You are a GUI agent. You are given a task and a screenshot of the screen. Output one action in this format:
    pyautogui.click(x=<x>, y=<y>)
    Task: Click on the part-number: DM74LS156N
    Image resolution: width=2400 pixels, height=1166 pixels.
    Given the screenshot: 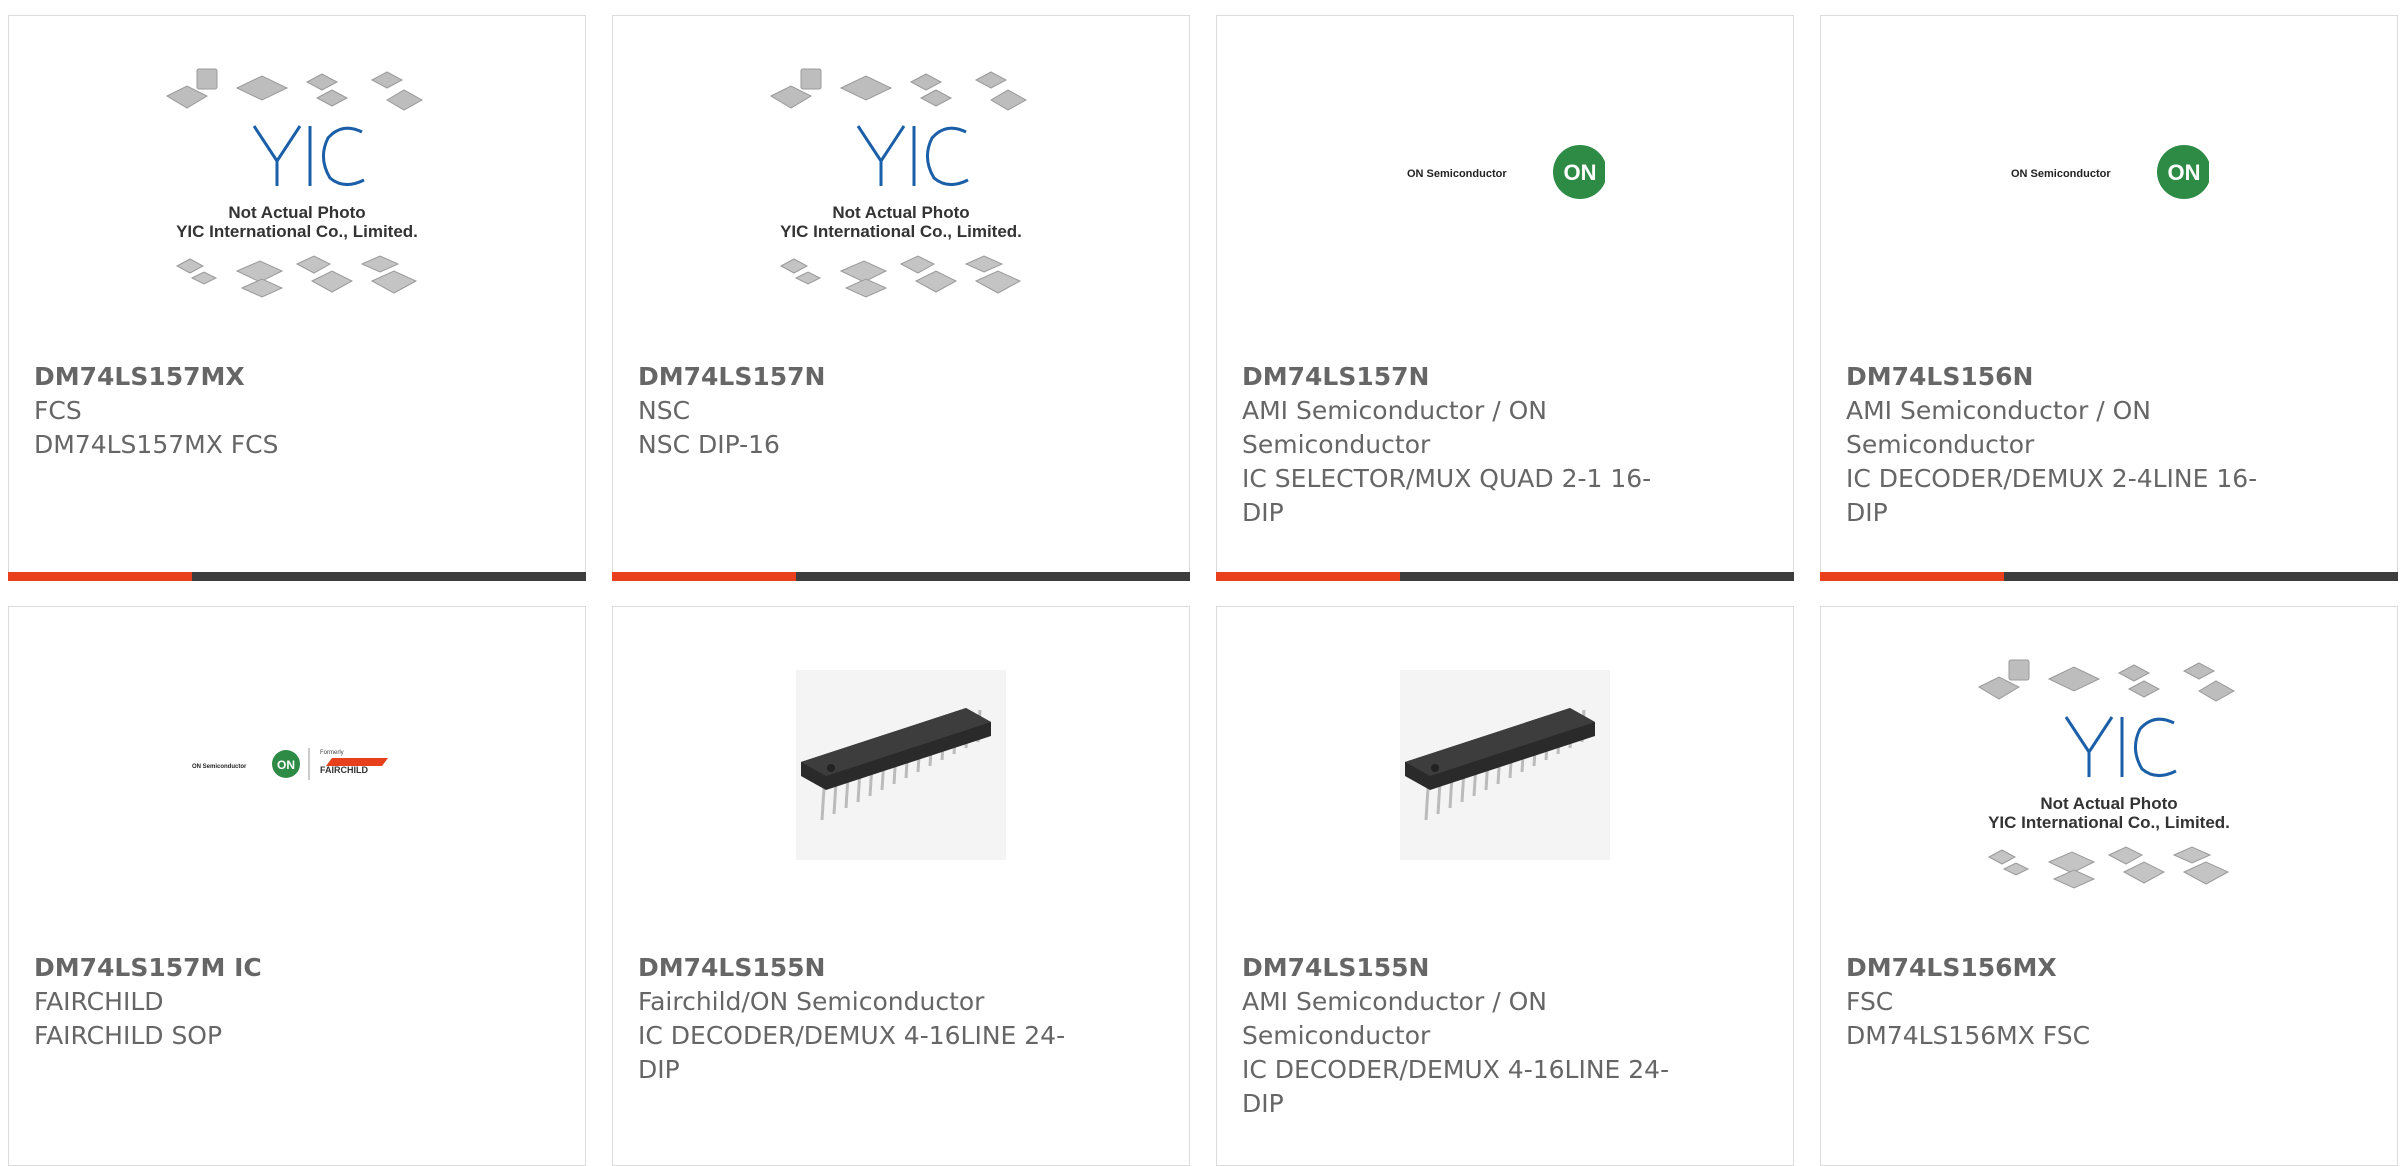 What is the action you would take?
    pyautogui.click(x=2061, y=377)
    